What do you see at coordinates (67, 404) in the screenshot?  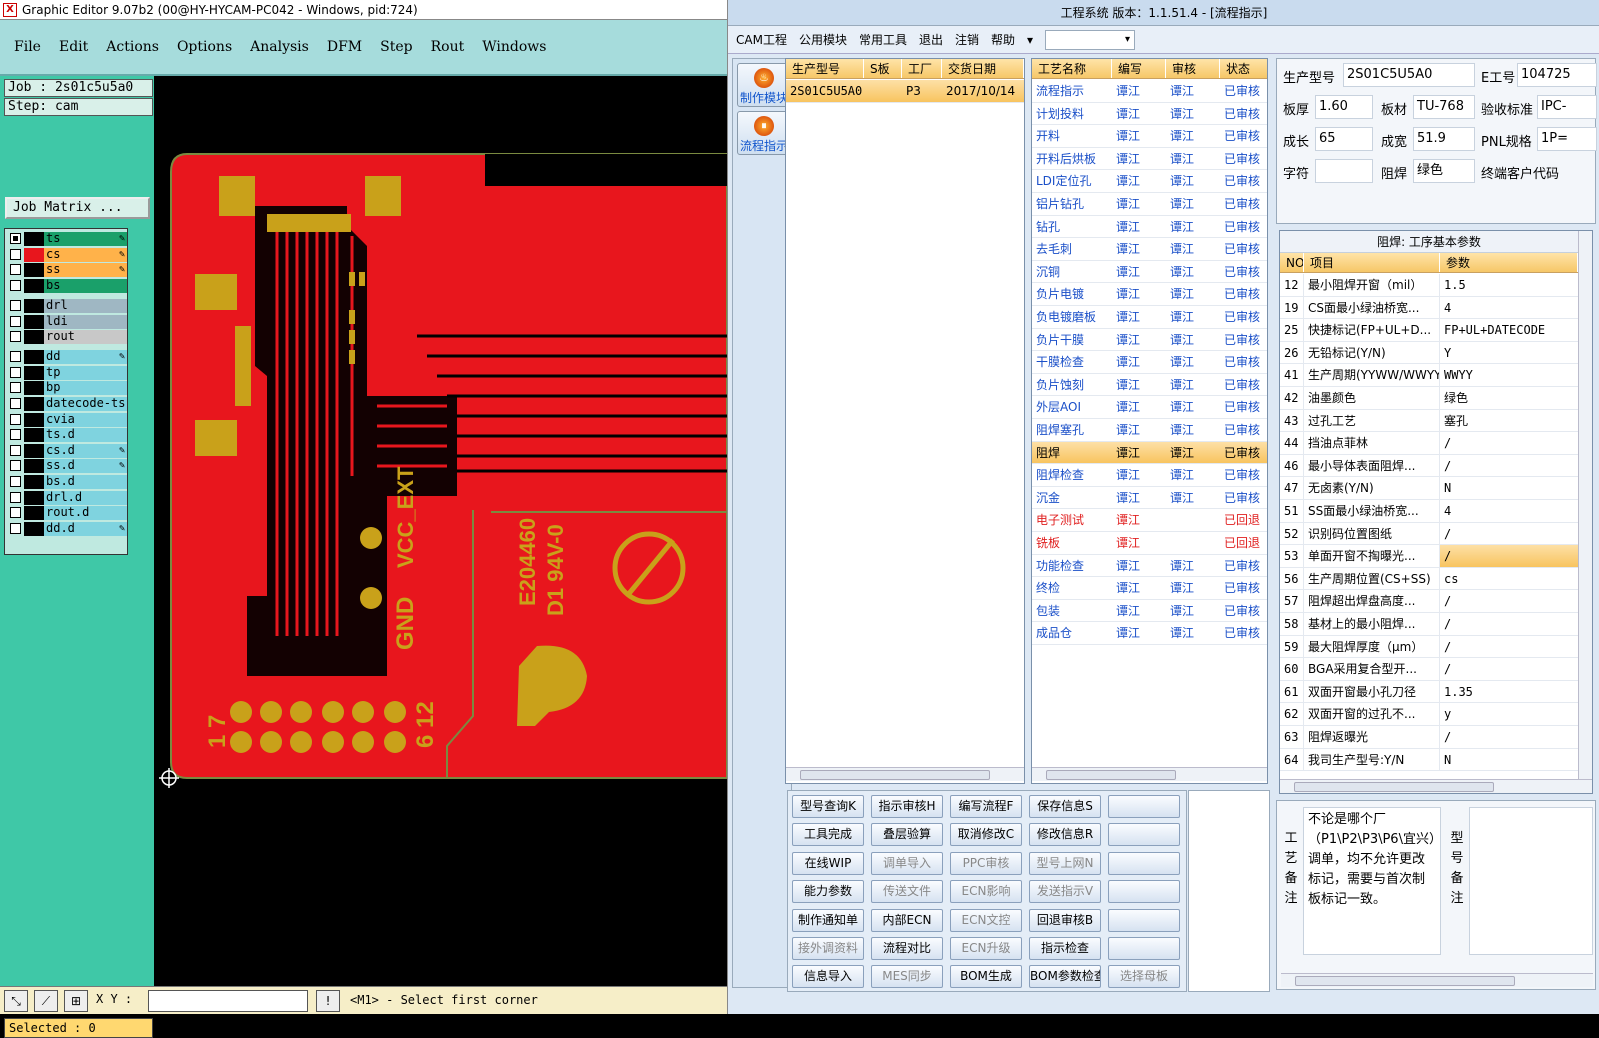 I see `layer-row-datecode-ts: datecode-ts` at bounding box center [67, 404].